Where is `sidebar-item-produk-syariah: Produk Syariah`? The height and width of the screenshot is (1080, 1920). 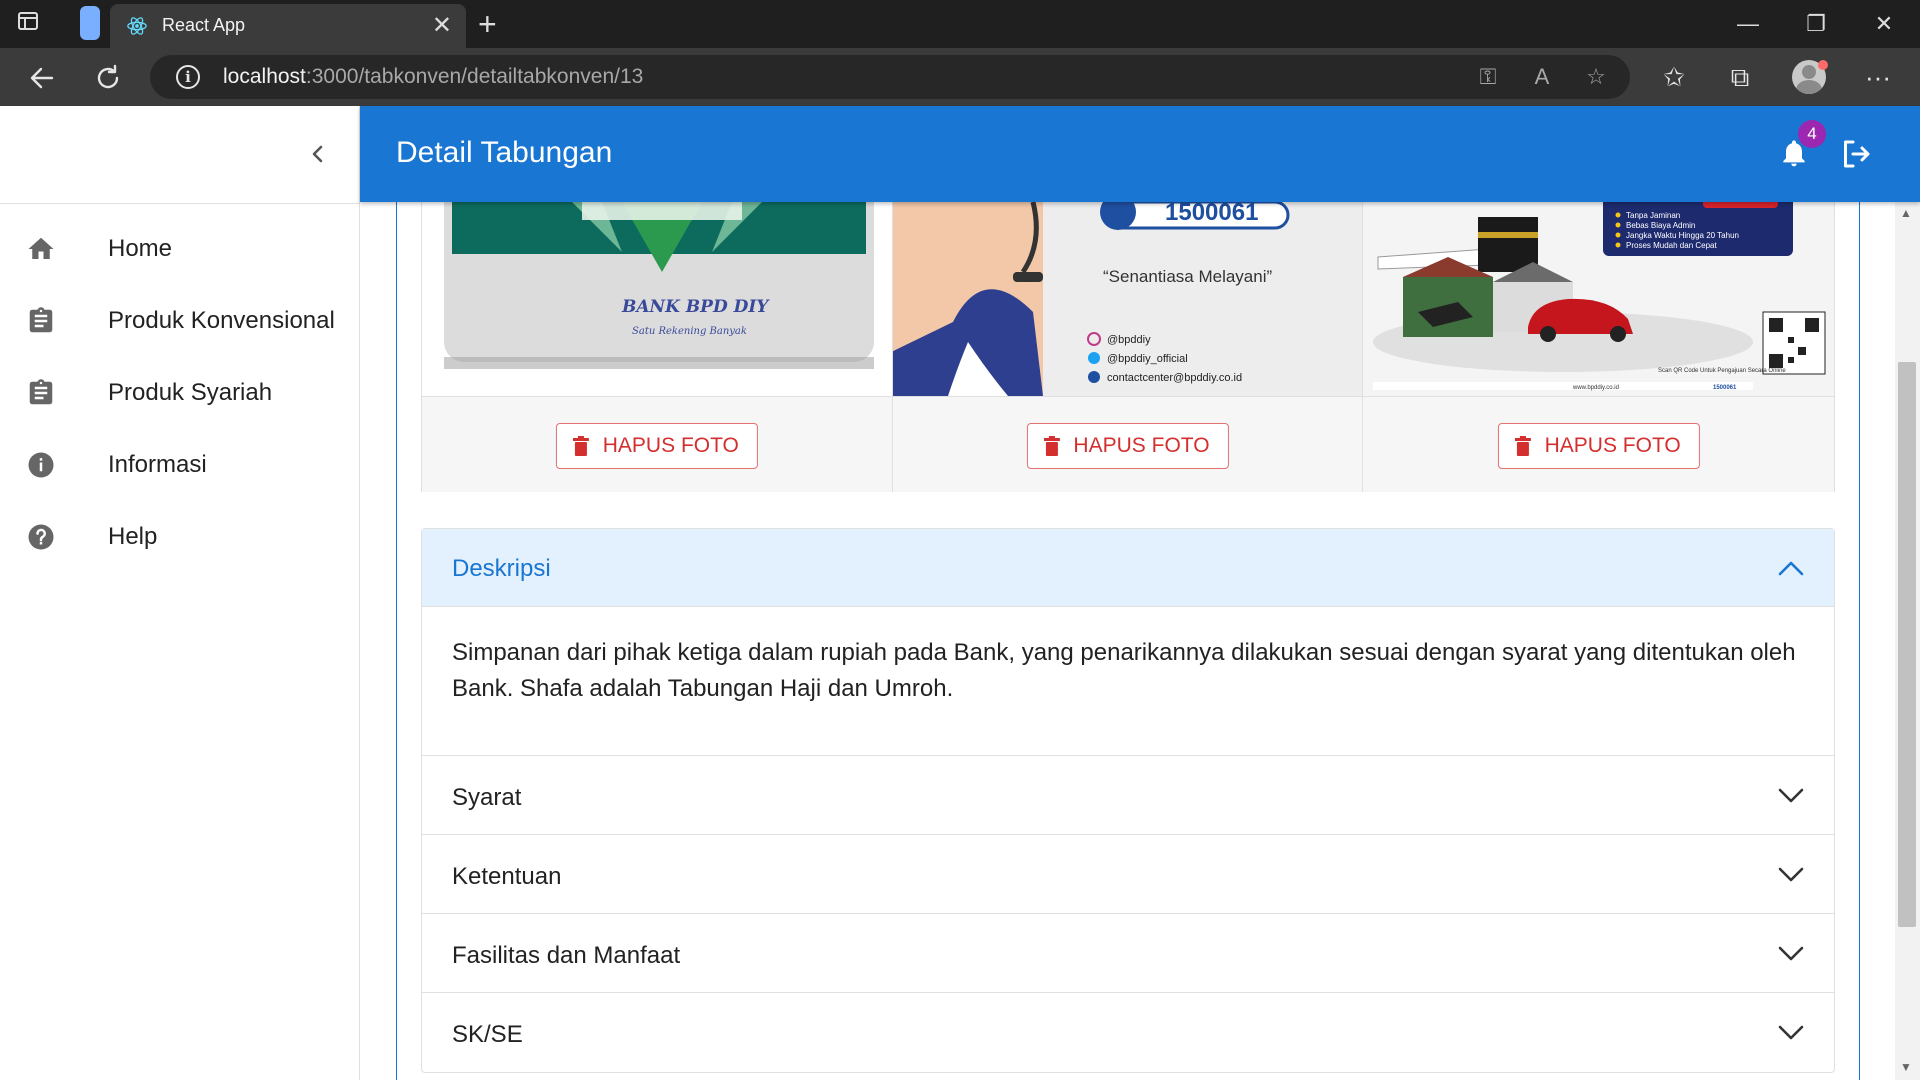
sidebar-item-produk-syariah: Produk Syariah is located at coordinates (179, 392).